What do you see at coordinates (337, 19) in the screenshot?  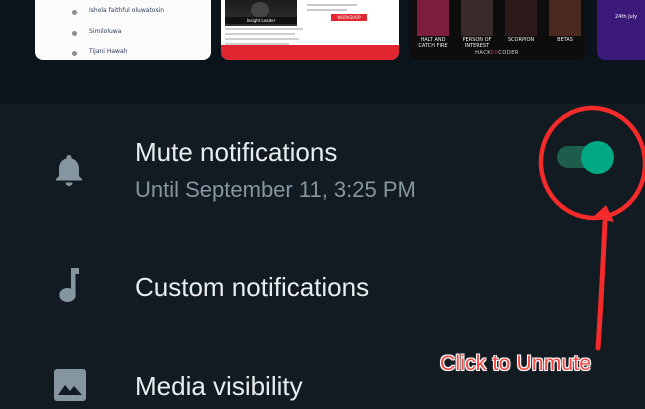 I see `flyer-text-lines` at bounding box center [337, 19].